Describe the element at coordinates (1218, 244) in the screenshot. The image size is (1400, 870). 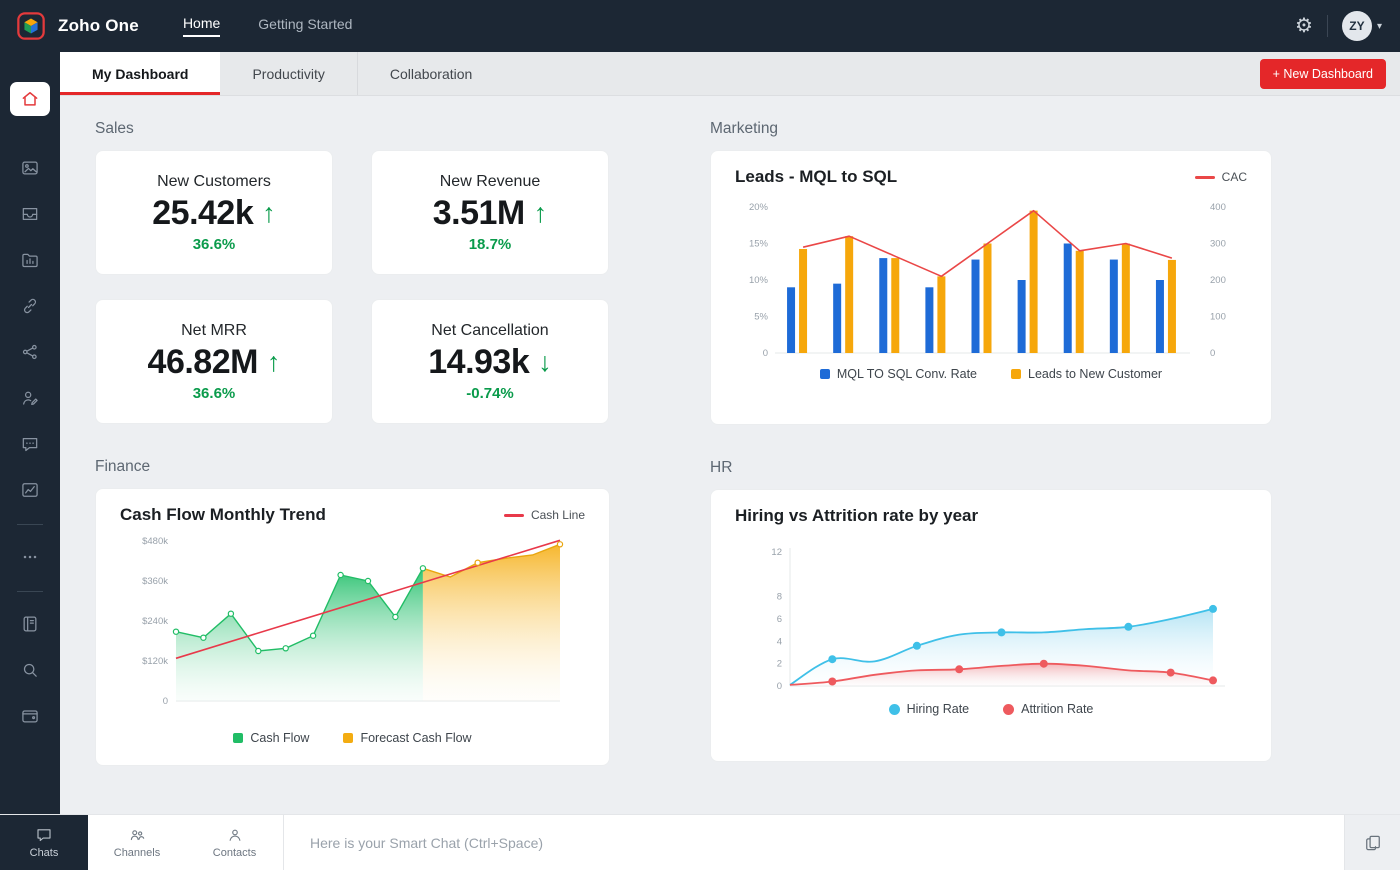
I see `axis-tick-label: 300` at that location.